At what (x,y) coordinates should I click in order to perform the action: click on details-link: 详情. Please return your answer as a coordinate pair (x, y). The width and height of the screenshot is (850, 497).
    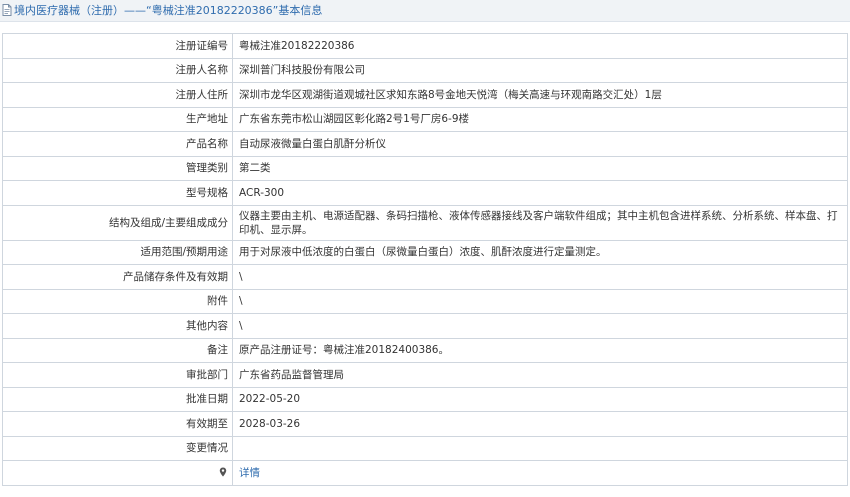
    Looking at the image, I should click on (249, 473).